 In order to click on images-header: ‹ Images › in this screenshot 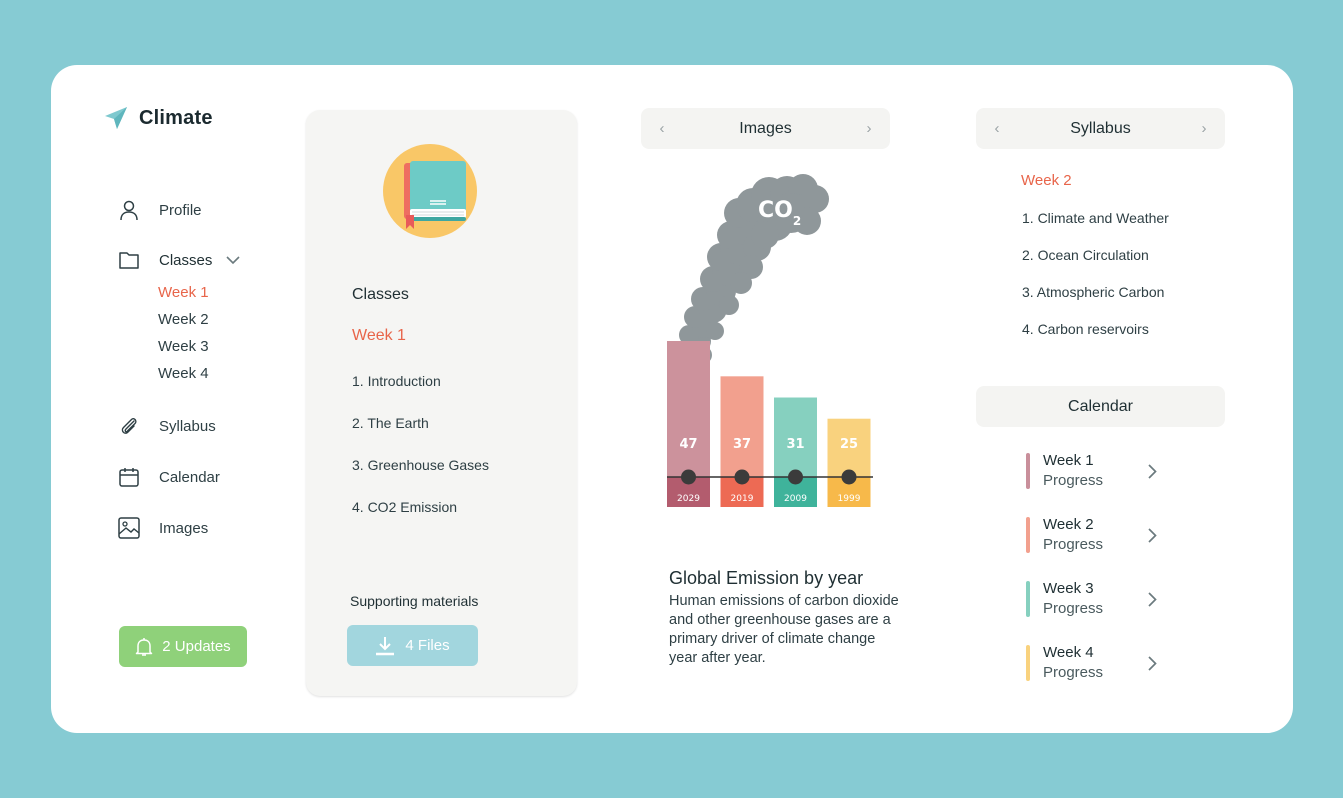, I will do `click(765, 128)`.